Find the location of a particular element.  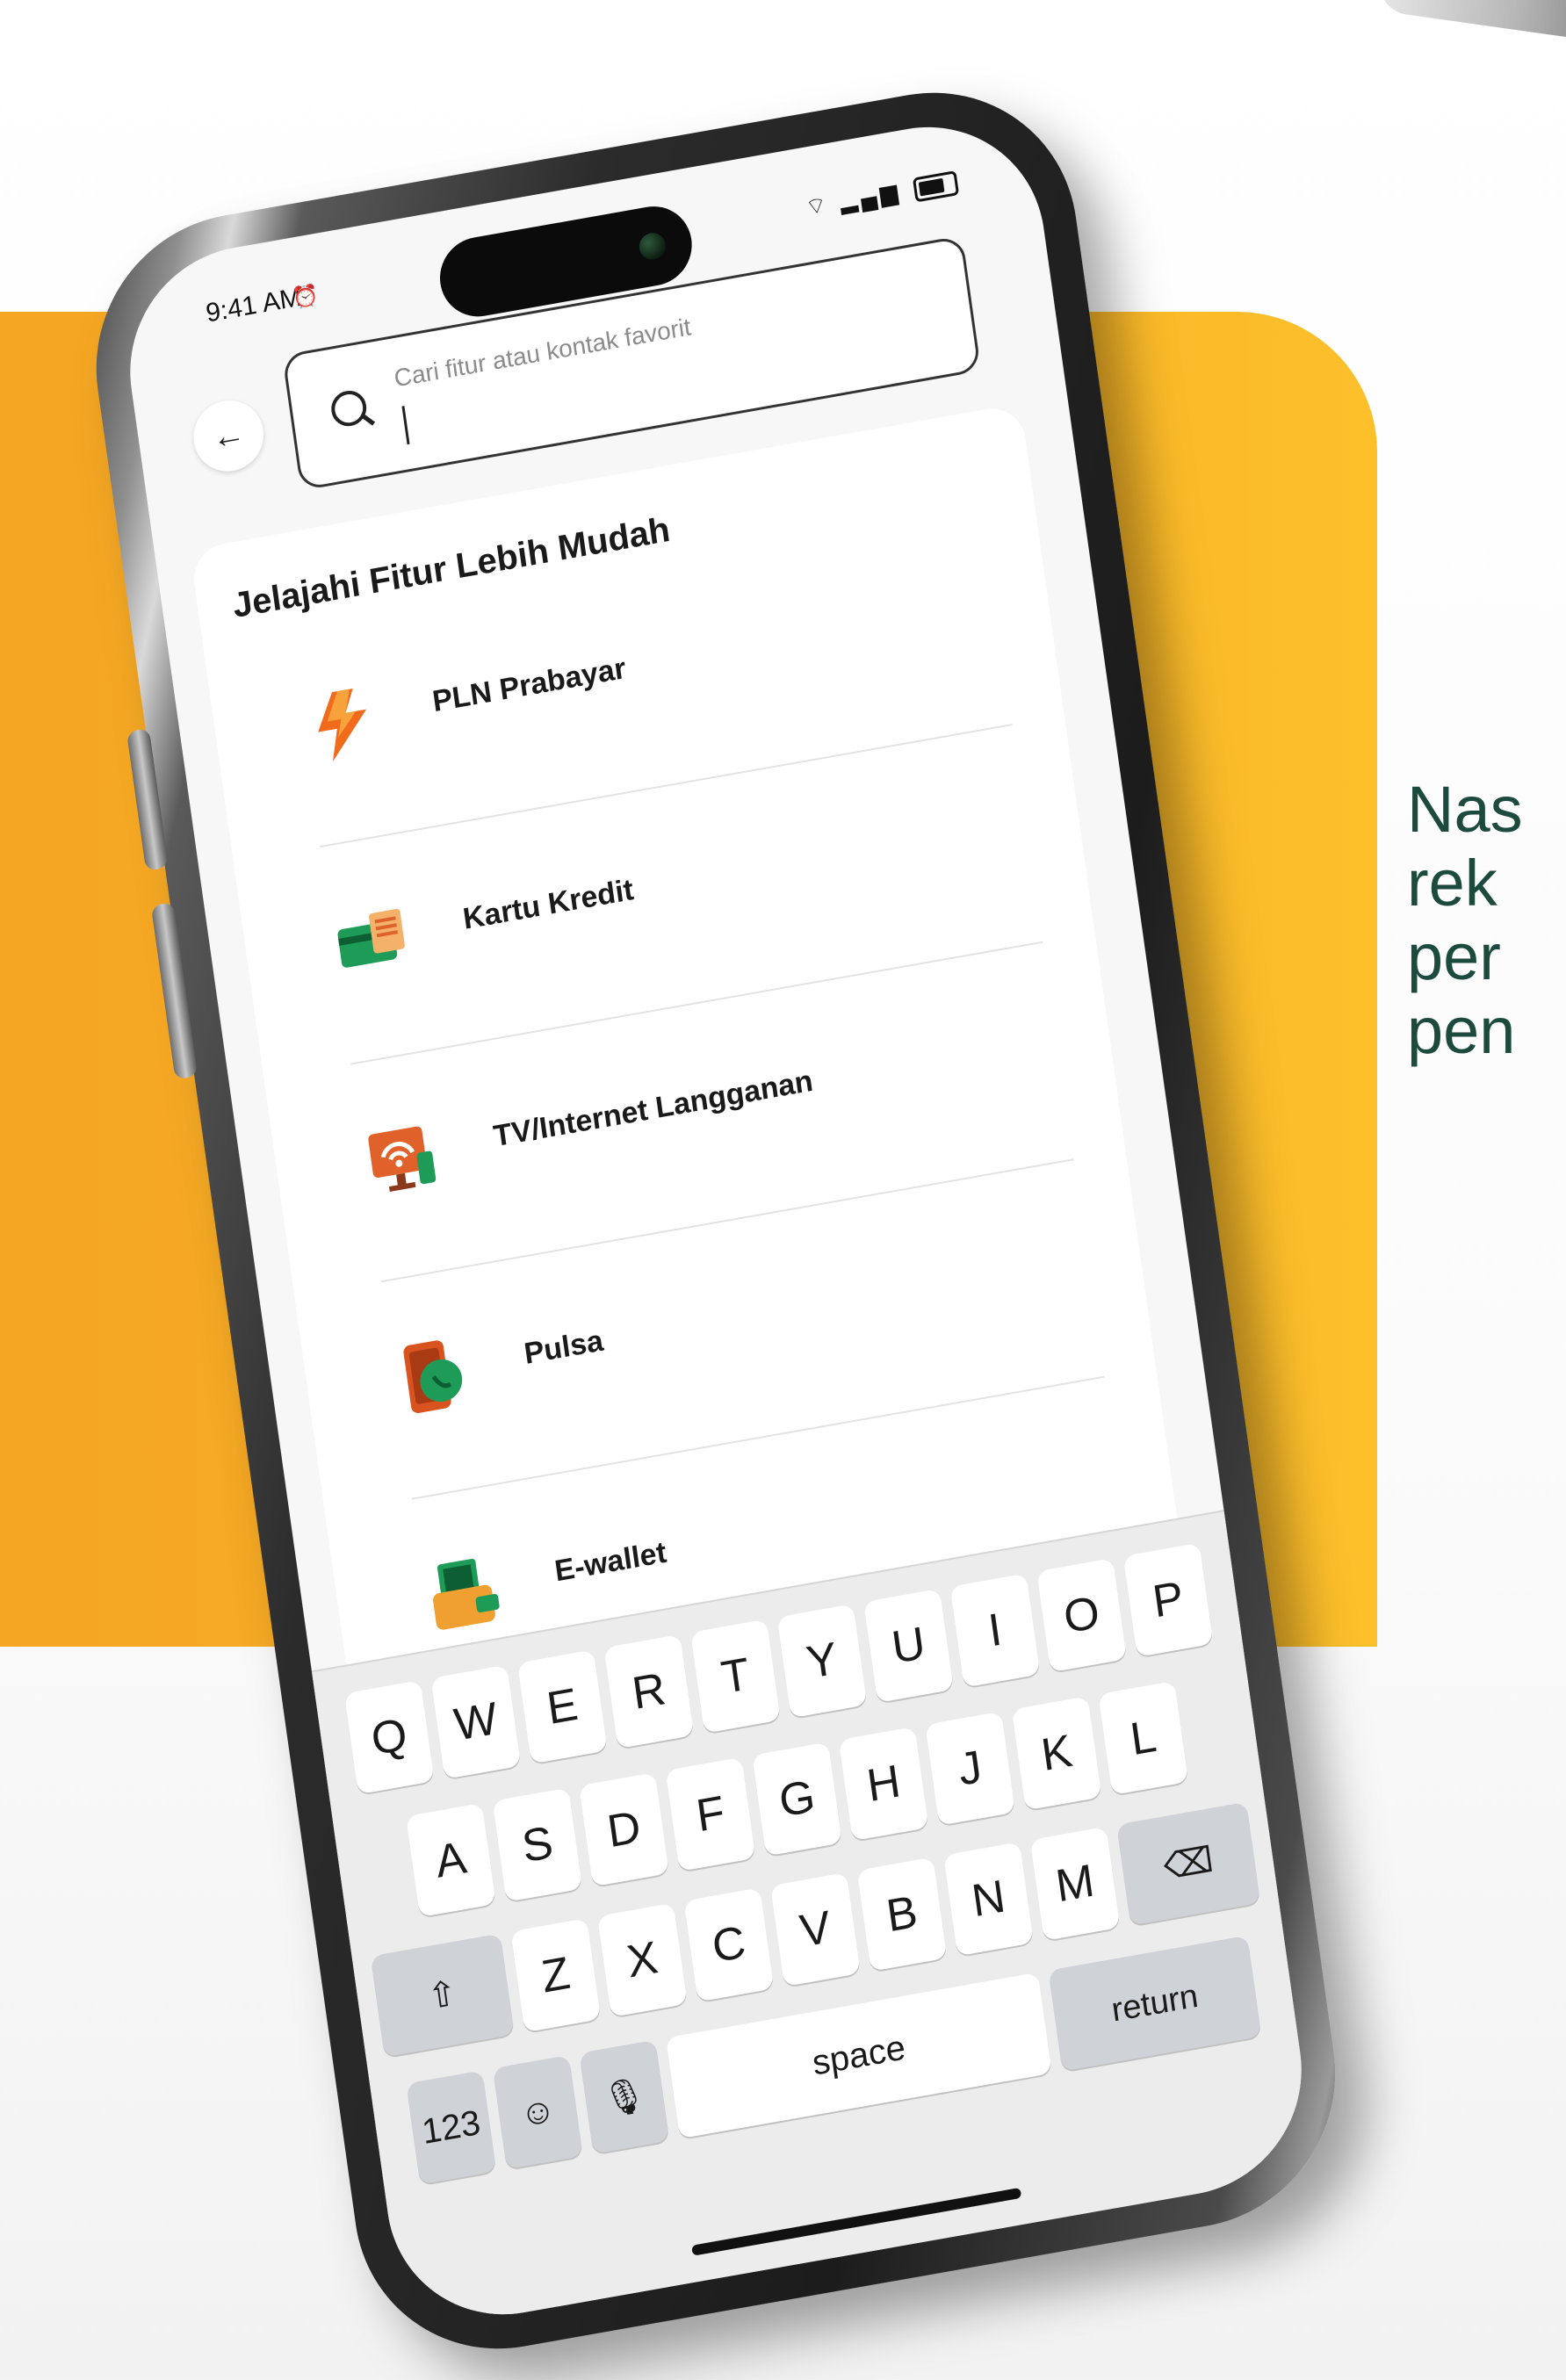

lightning-bolt-icon is located at coordinates (342, 723).